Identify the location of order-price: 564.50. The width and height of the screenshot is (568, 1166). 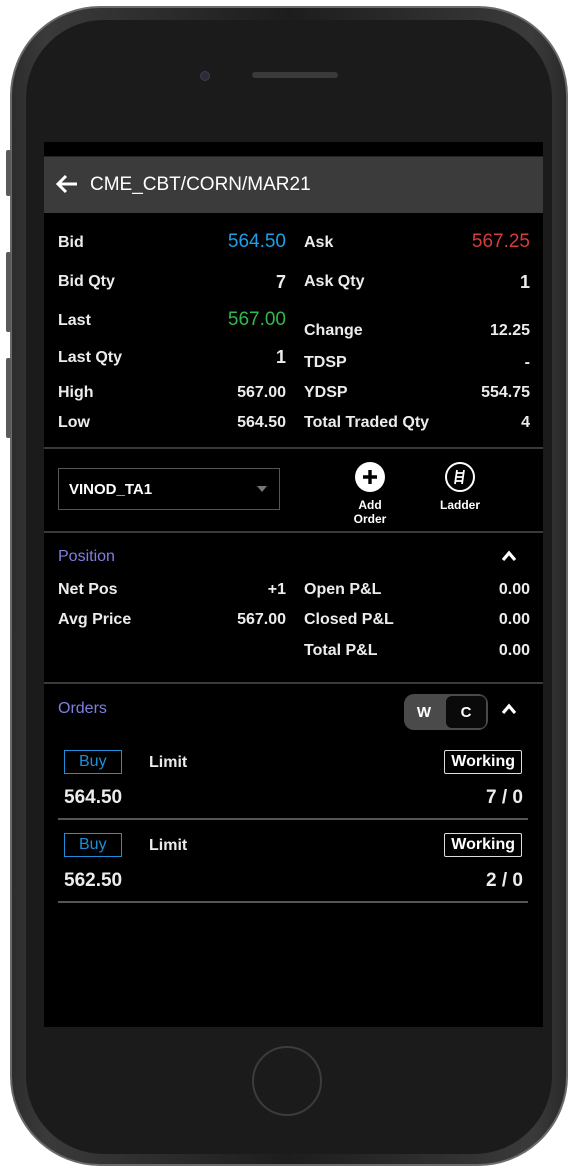
(93, 797).